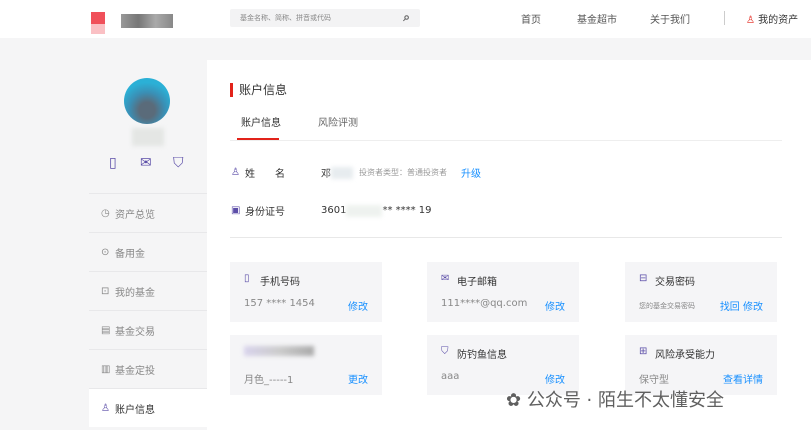 The height and width of the screenshot is (430, 811). What do you see at coordinates (135, 332) in the screenshot?
I see `sidebar-item-label: 基金交易` at bounding box center [135, 332].